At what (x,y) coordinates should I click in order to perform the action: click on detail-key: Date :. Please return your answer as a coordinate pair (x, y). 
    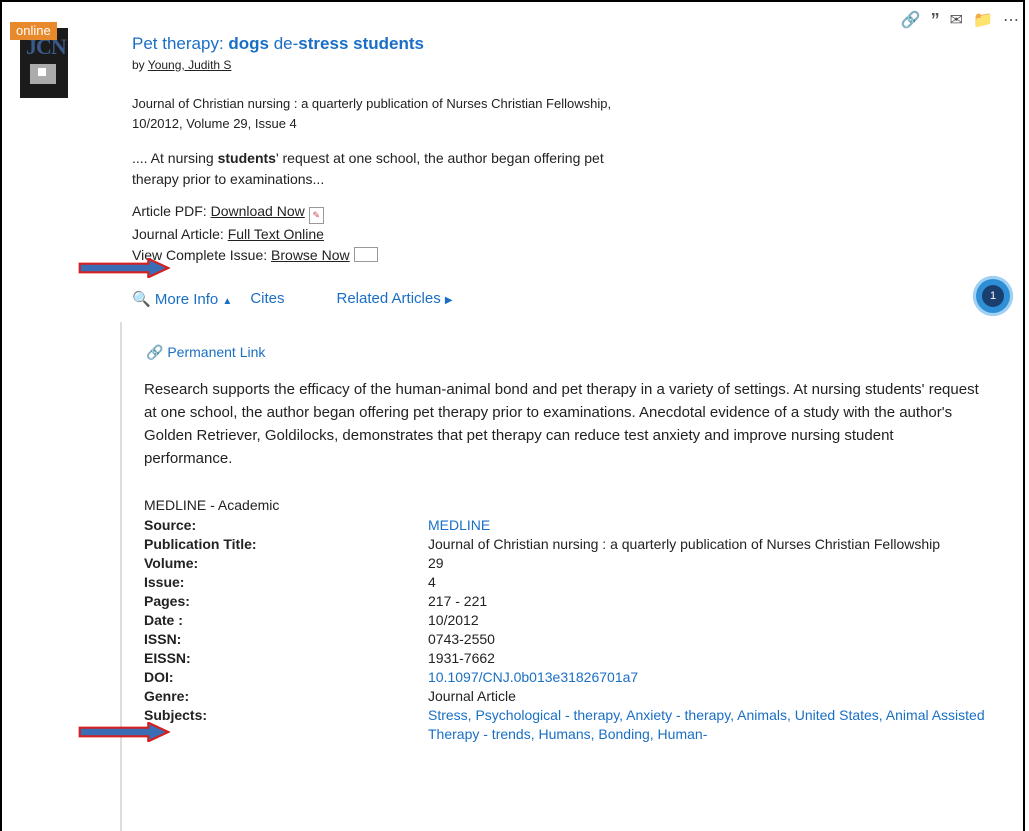
    Looking at the image, I should click on (163, 620).